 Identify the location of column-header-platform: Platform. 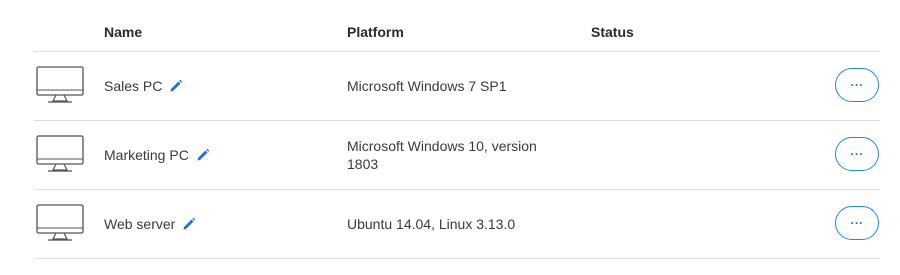
(375, 32).